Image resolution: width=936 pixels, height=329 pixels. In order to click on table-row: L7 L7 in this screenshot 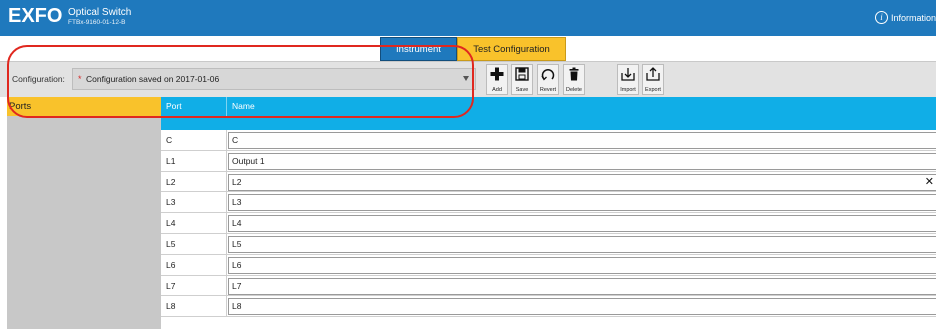, I will do `click(548, 286)`.